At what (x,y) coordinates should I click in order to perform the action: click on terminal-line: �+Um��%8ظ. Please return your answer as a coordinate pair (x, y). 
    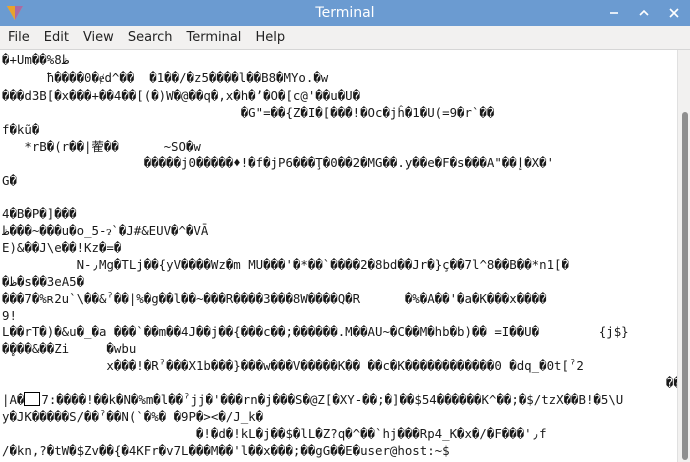
    Looking at the image, I should click on (36, 59).